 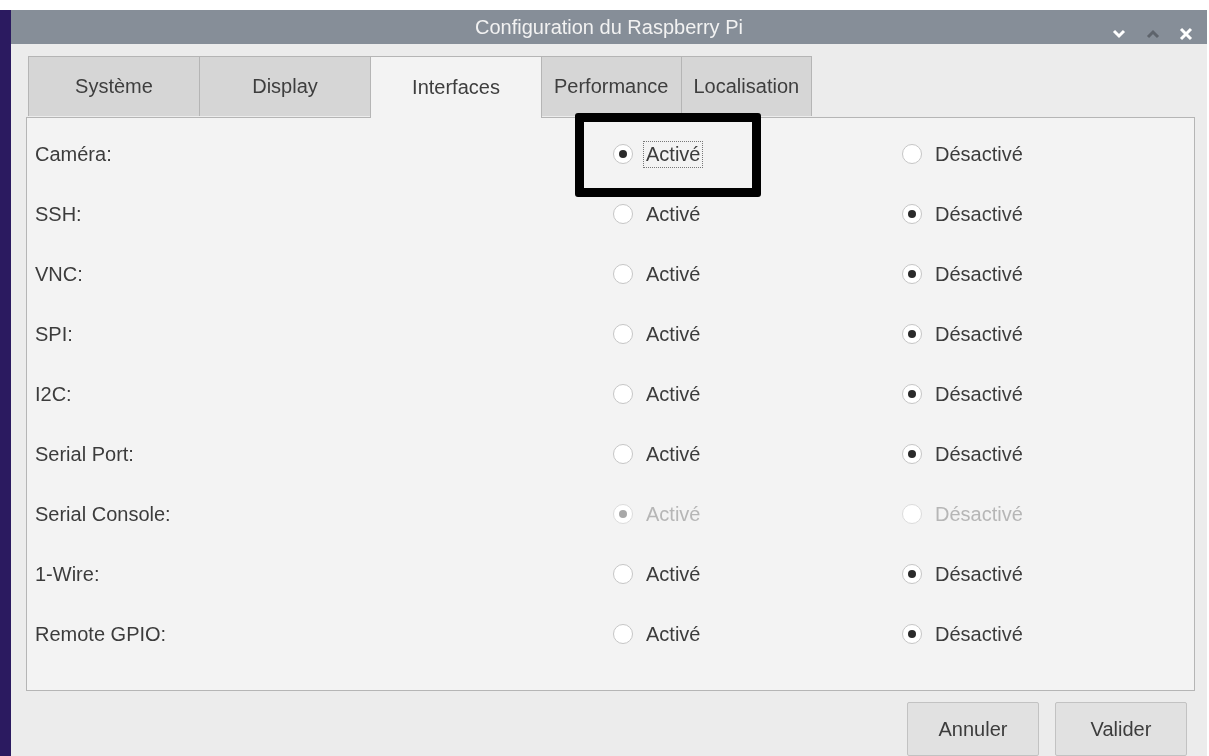 What do you see at coordinates (54, 394) in the screenshot?
I see `setting-label: I2C:` at bounding box center [54, 394].